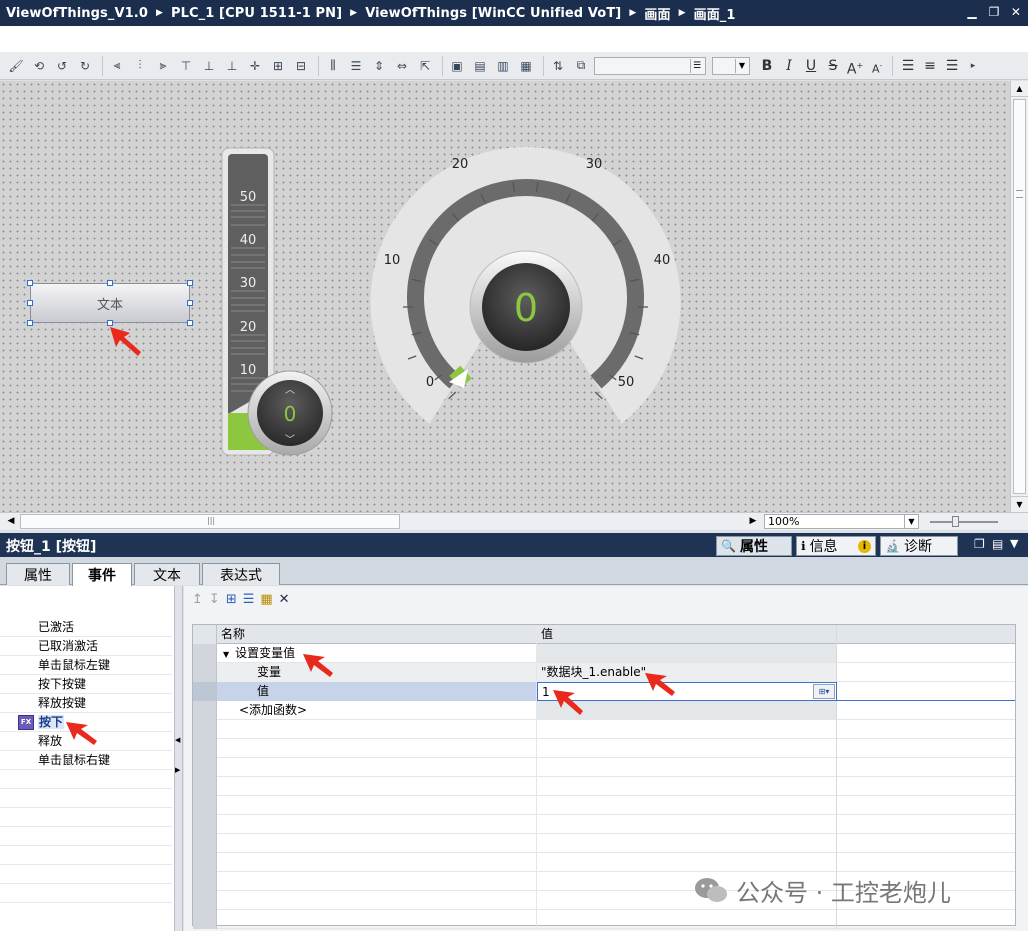 This screenshot has width=1028, height=931. What do you see at coordinates (493, 13) in the screenshot?
I see `breadcrumb-hmi: ViewOfThings [WinCC Unified VoT]` at bounding box center [493, 13].